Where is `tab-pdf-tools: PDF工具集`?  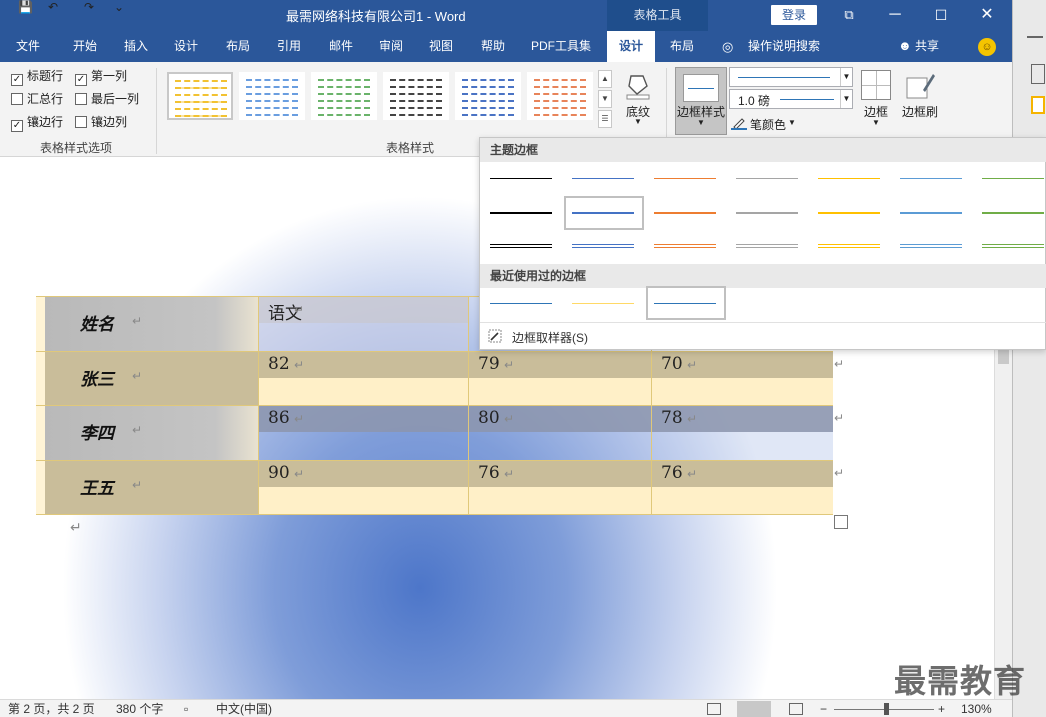
tab-pdf-tools: PDF工具集 is located at coordinates (561, 46).